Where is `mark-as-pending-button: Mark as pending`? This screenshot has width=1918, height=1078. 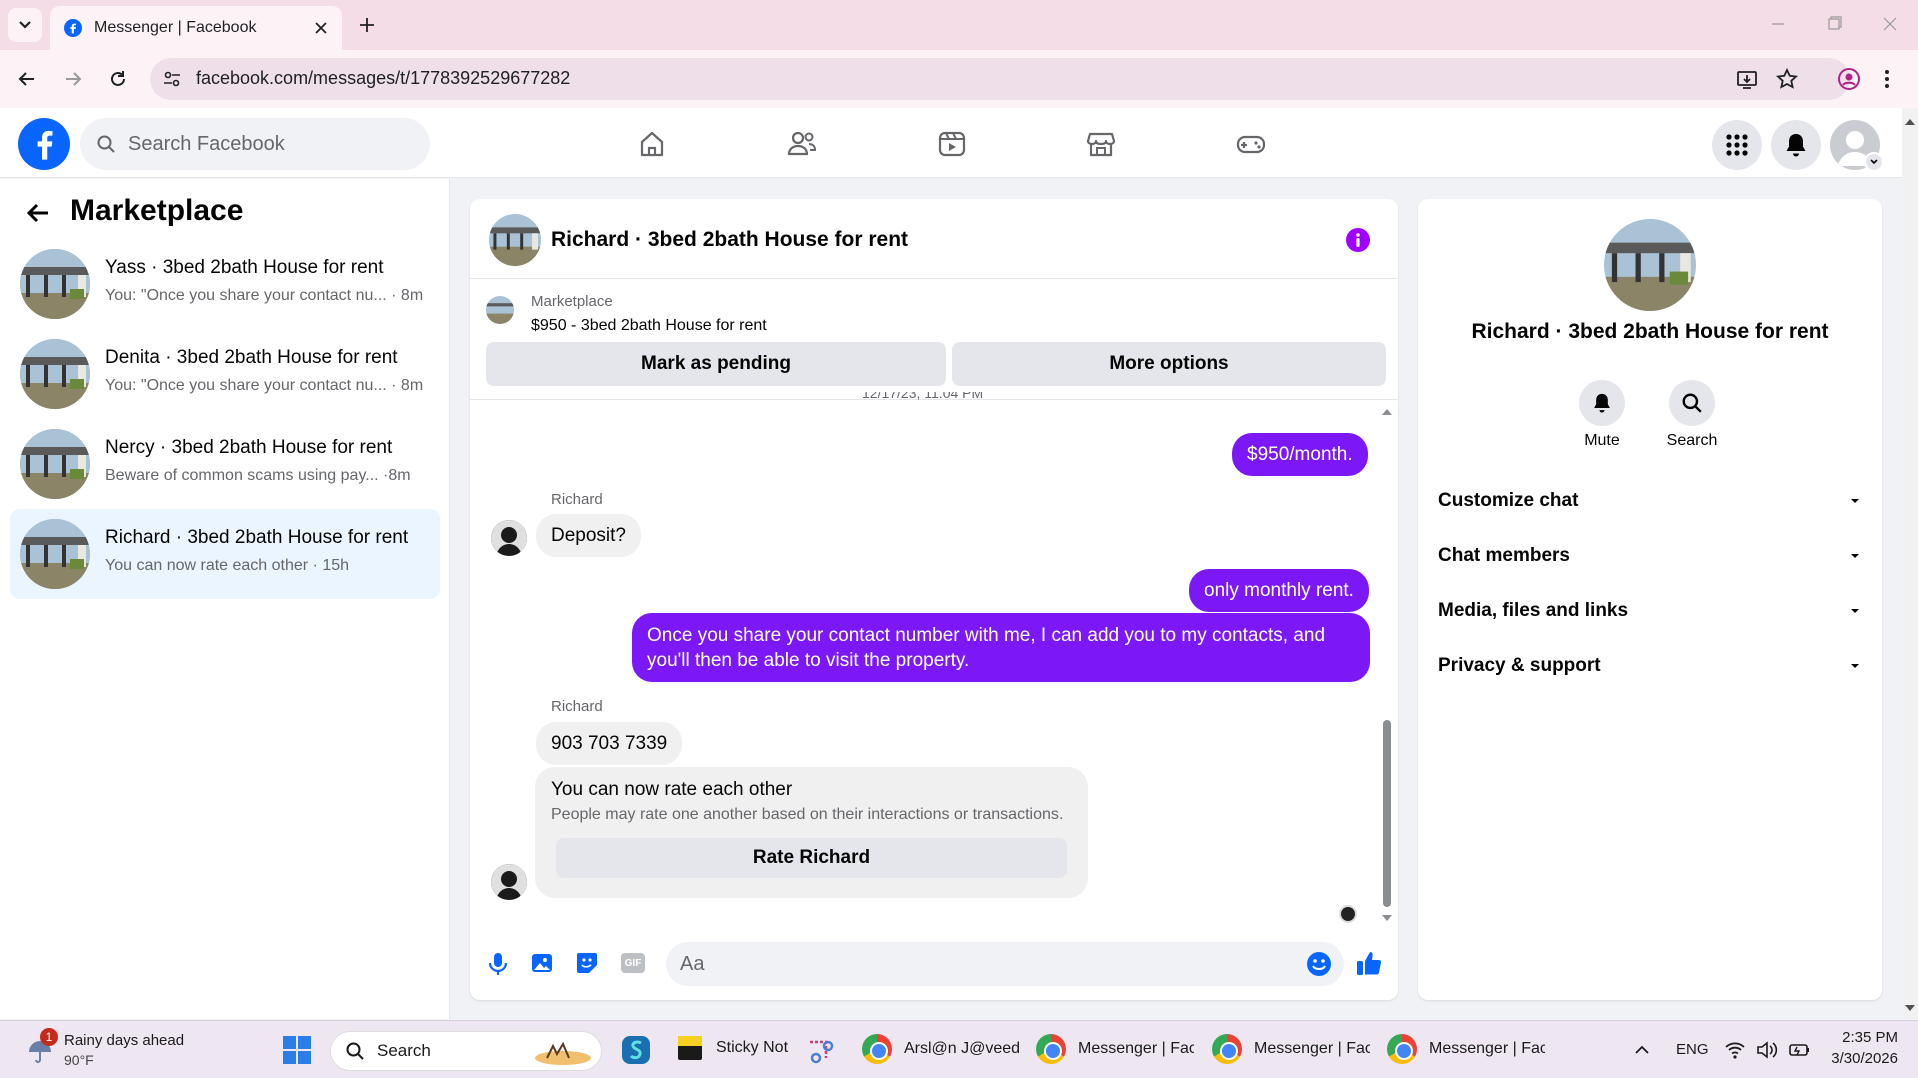 mark-as-pending-button: Mark as pending is located at coordinates (716, 364).